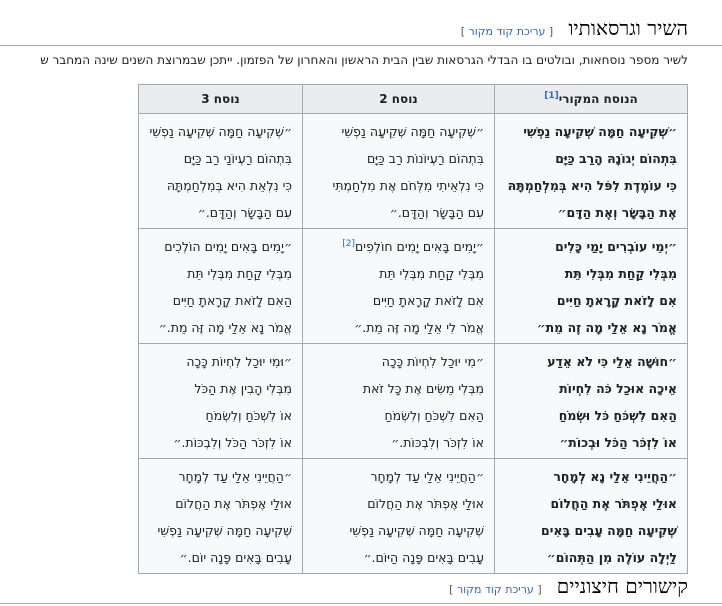 This screenshot has width=722, height=606. Describe the element at coordinates (618, 442) in the screenshot. I see `verse-line: אוֹ לִזְכֹּר הַכֹּל וּבְכוֹת״` at that location.